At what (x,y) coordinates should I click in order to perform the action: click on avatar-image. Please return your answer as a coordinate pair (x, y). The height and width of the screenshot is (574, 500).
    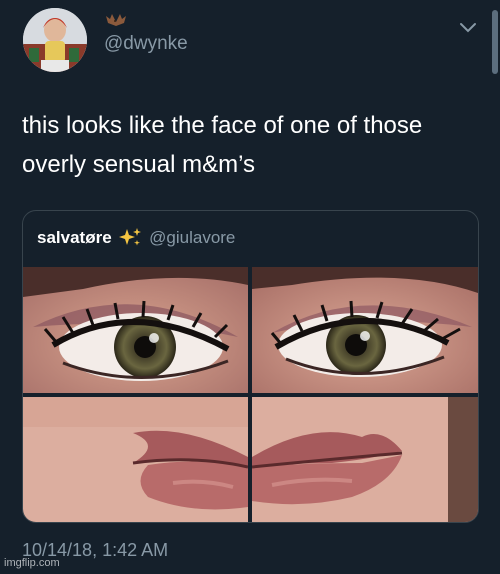
    Looking at the image, I should click on (55, 40).